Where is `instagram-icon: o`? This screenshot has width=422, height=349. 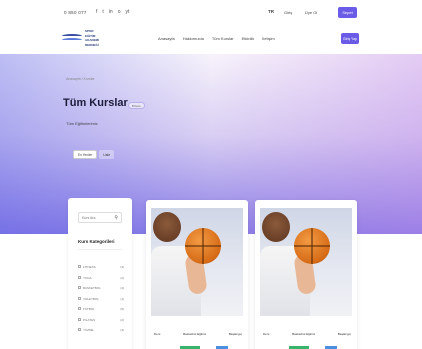 instagram-icon: o is located at coordinates (119, 12).